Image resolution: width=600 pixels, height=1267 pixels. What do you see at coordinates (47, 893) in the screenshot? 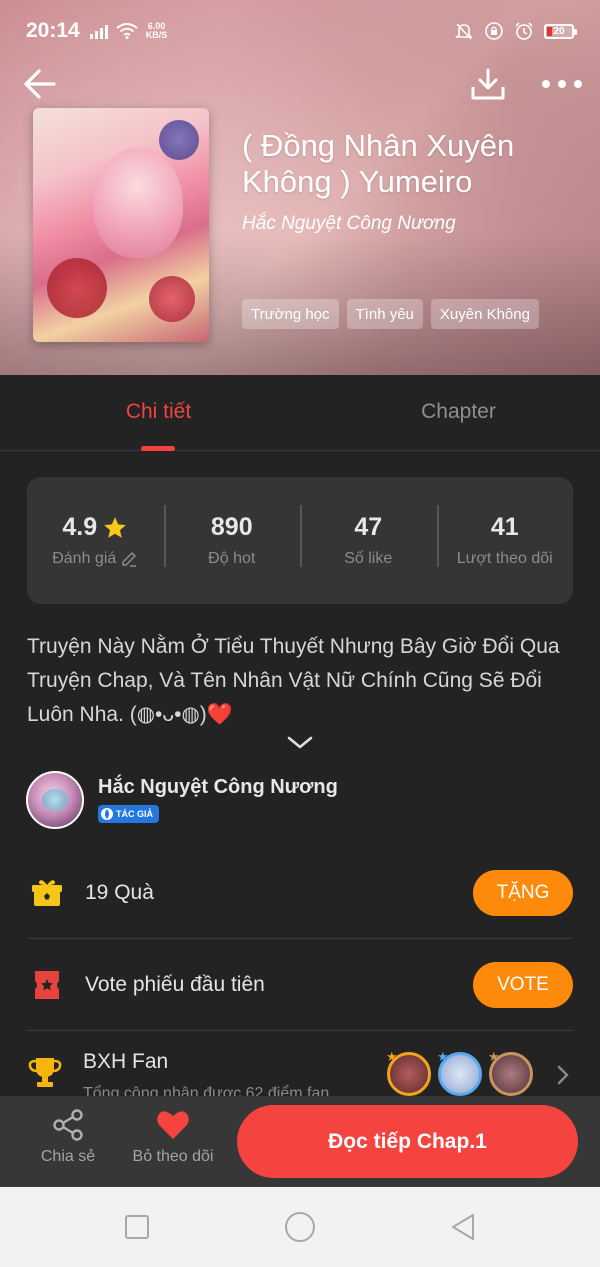
I see `gift-icon` at bounding box center [47, 893].